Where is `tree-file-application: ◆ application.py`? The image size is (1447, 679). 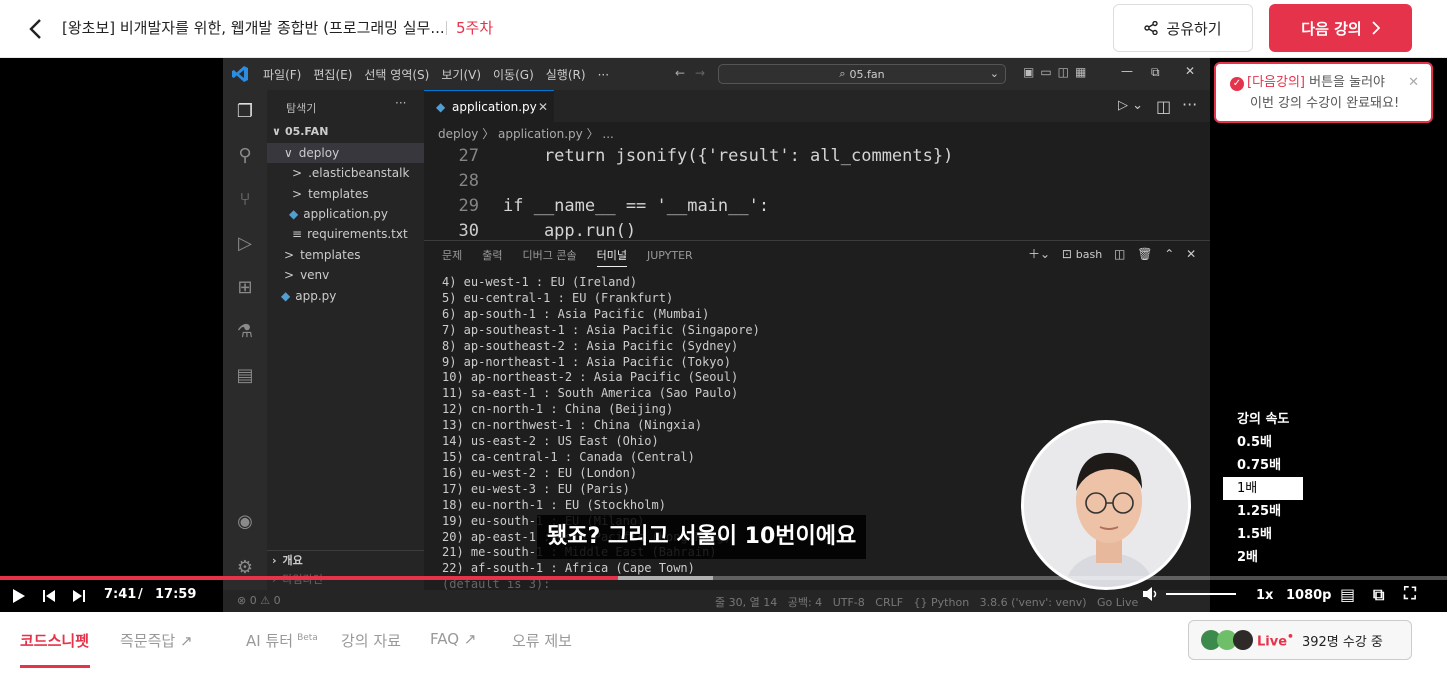 tree-file-application: ◆ application.py is located at coordinates (345, 214).